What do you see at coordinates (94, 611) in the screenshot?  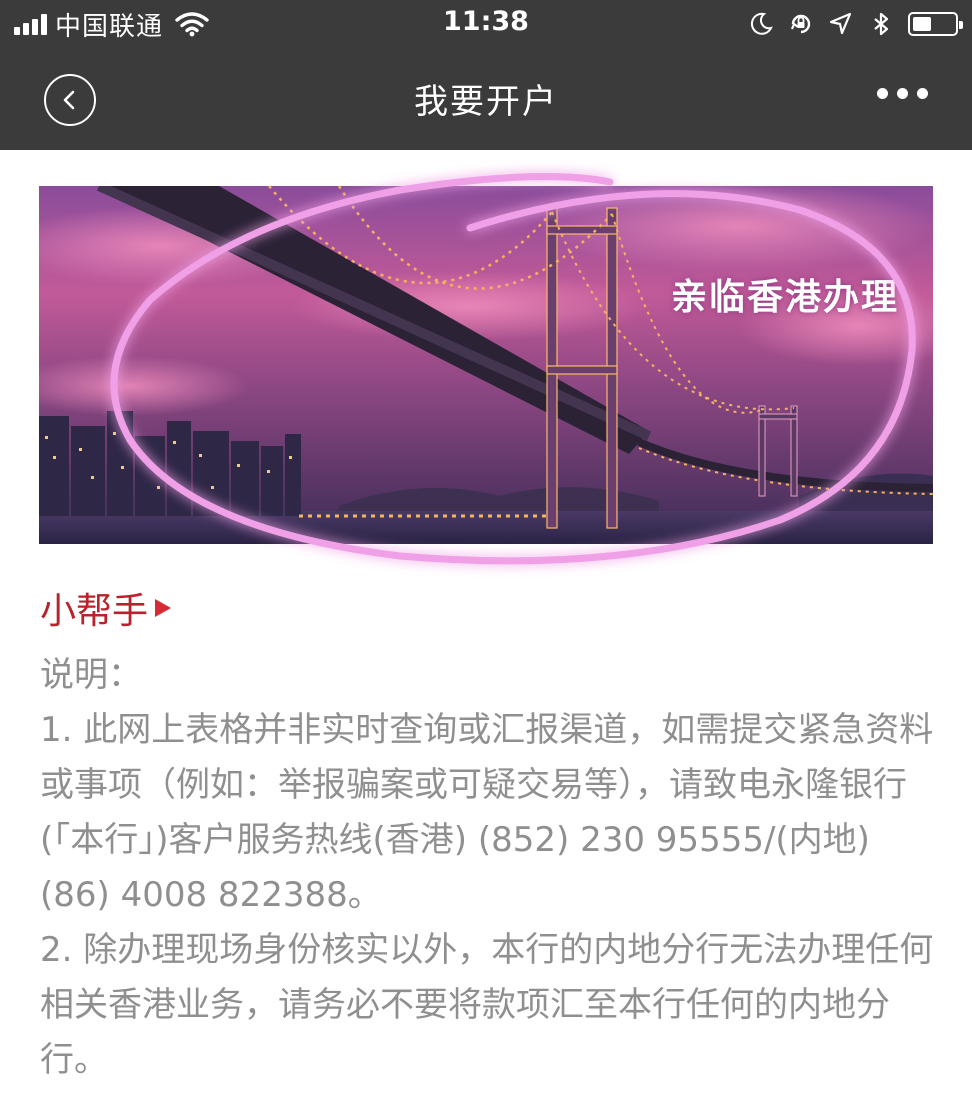 I see `helper-label: 小帮手` at bounding box center [94, 611].